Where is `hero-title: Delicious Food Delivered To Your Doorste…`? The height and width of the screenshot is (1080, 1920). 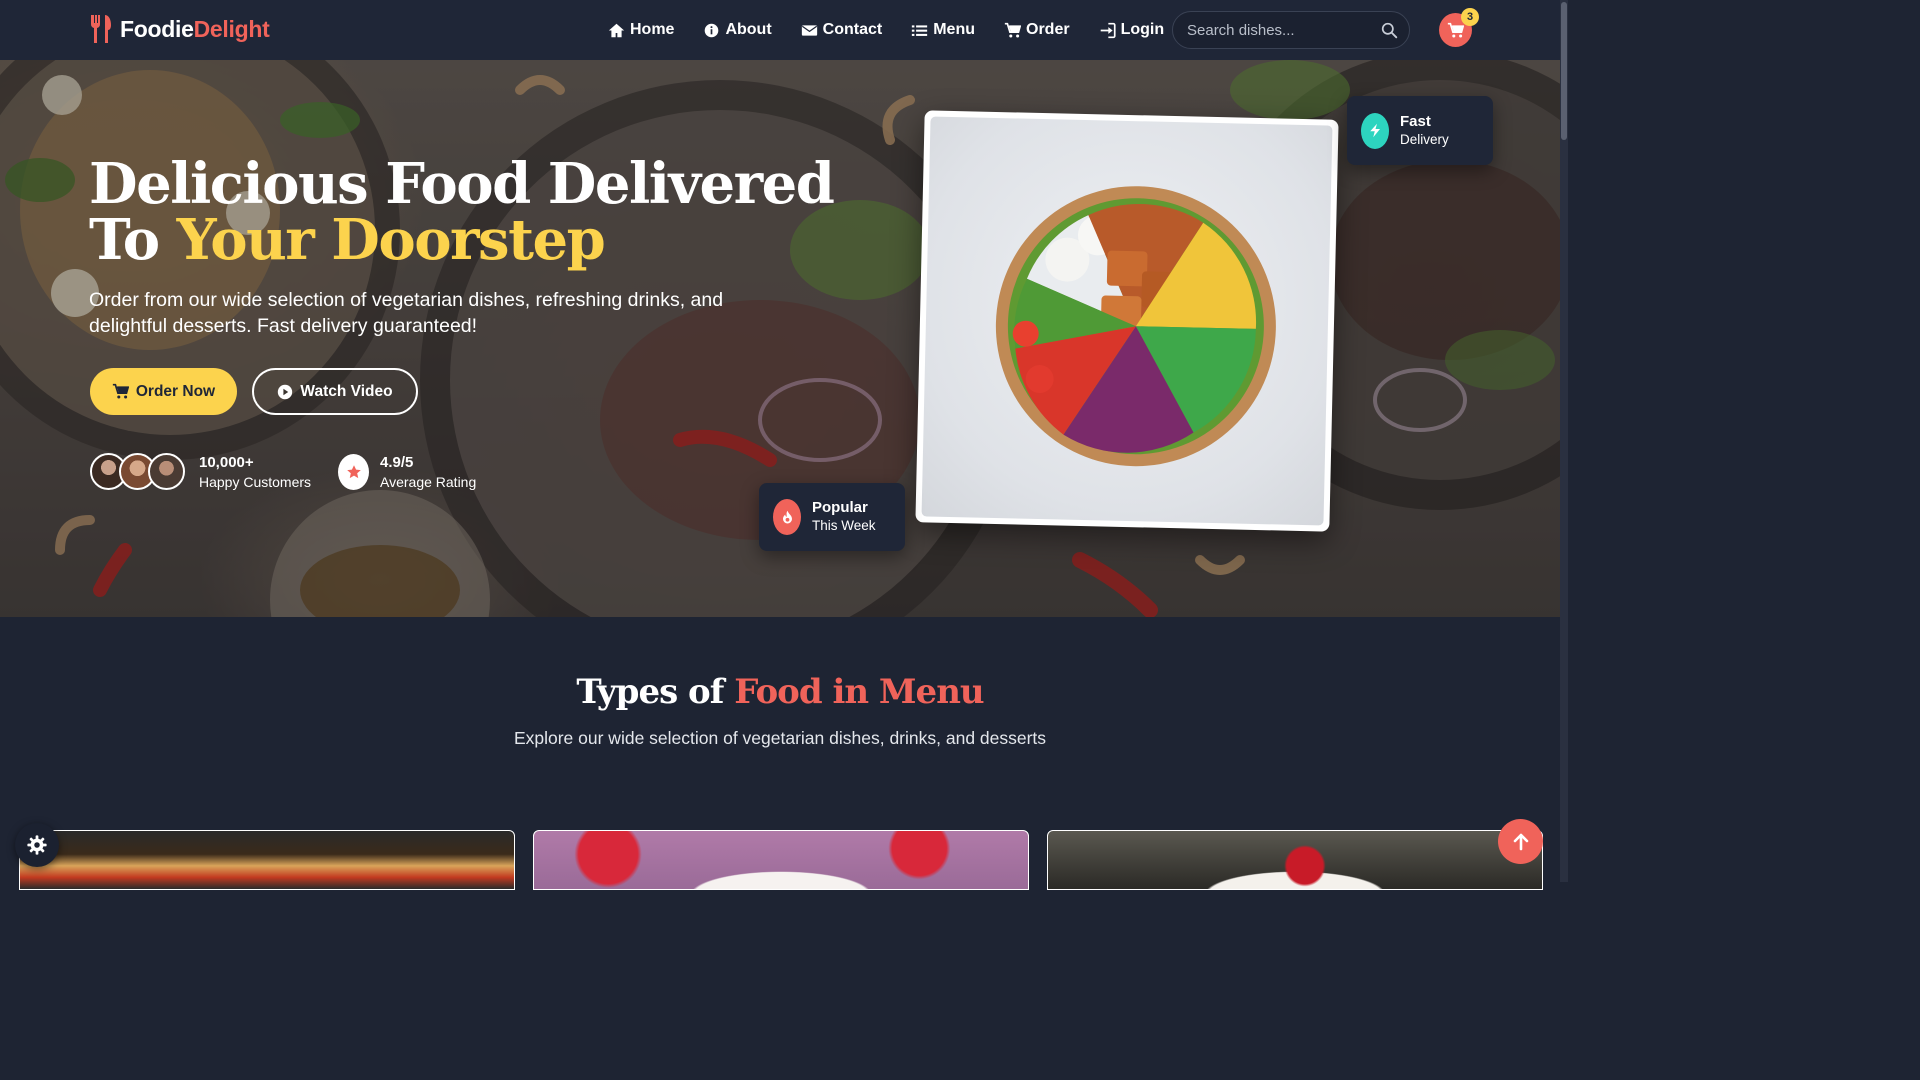 hero-title: Delicious Food Delivered To Your Doorste… is located at coordinates (469, 212).